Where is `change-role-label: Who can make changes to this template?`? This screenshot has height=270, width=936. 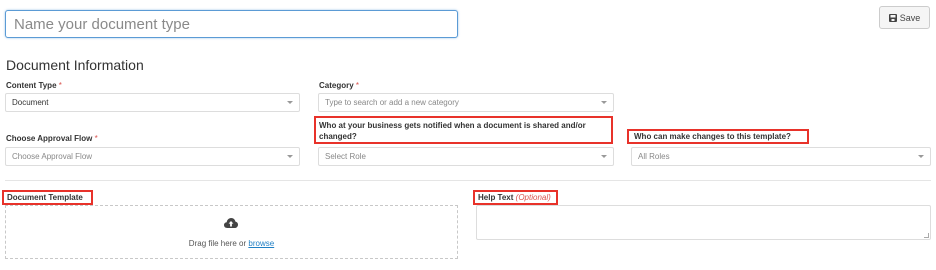 change-role-label: Who can make changes to this template? is located at coordinates (718, 136).